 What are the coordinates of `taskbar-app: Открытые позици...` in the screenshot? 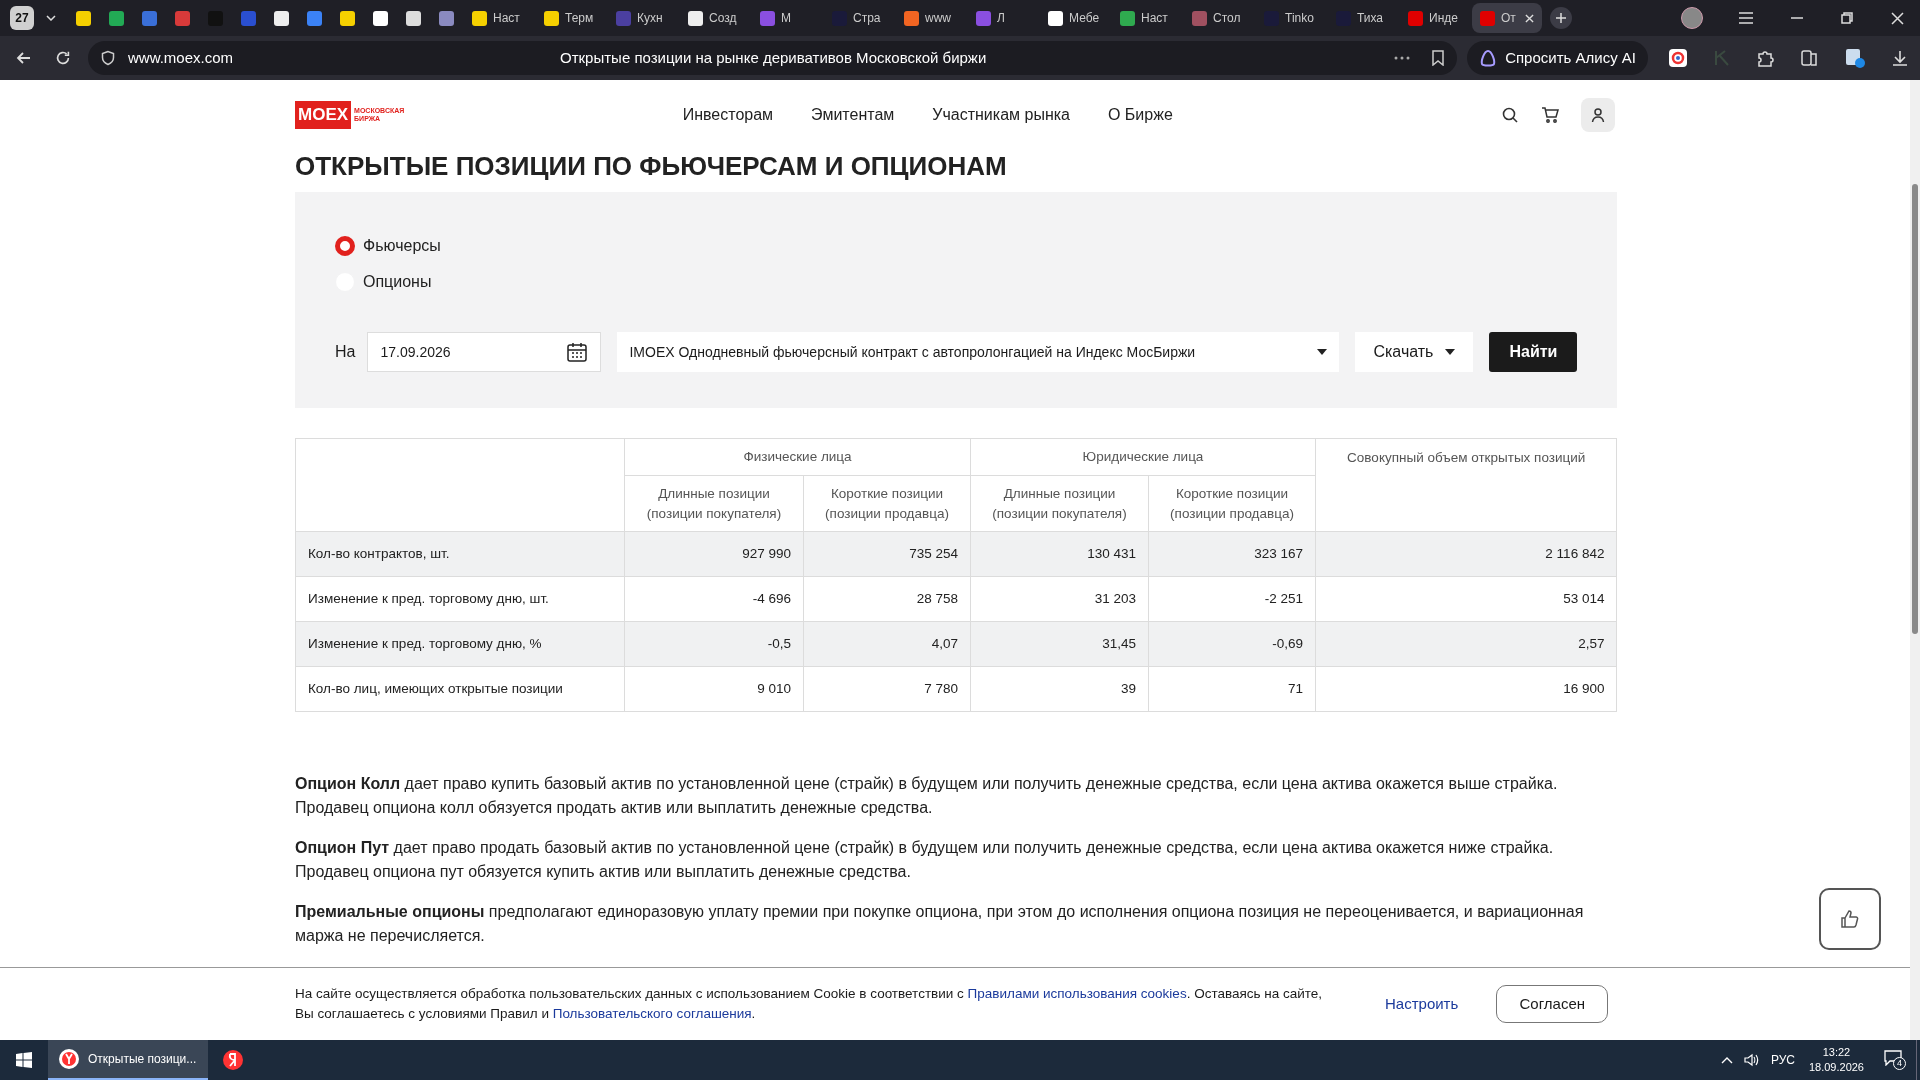 It's located at (128, 1060).